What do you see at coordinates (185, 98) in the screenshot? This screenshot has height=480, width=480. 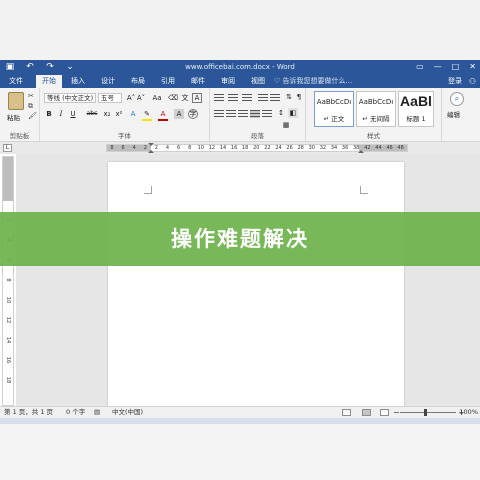 I see `phonetic-guide-icon: 文` at bounding box center [185, 98].